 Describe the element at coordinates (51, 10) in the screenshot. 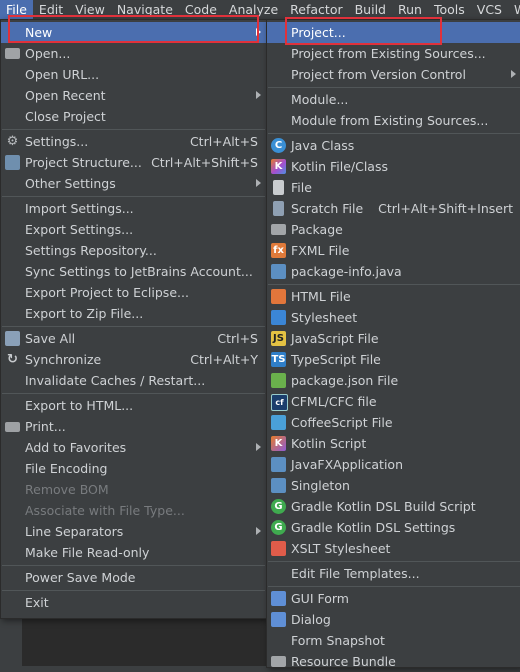

I see `menu-edit: Edit` at that location.